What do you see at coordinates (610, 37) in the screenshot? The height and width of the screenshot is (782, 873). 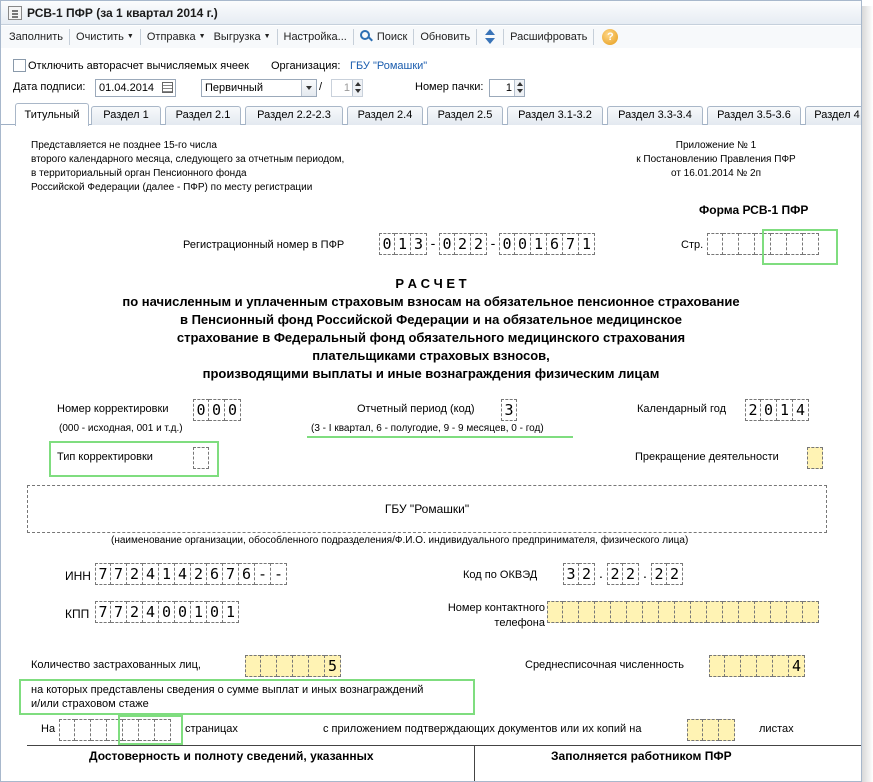 I see `help-icon: ?` at bounding box center [610, 37].